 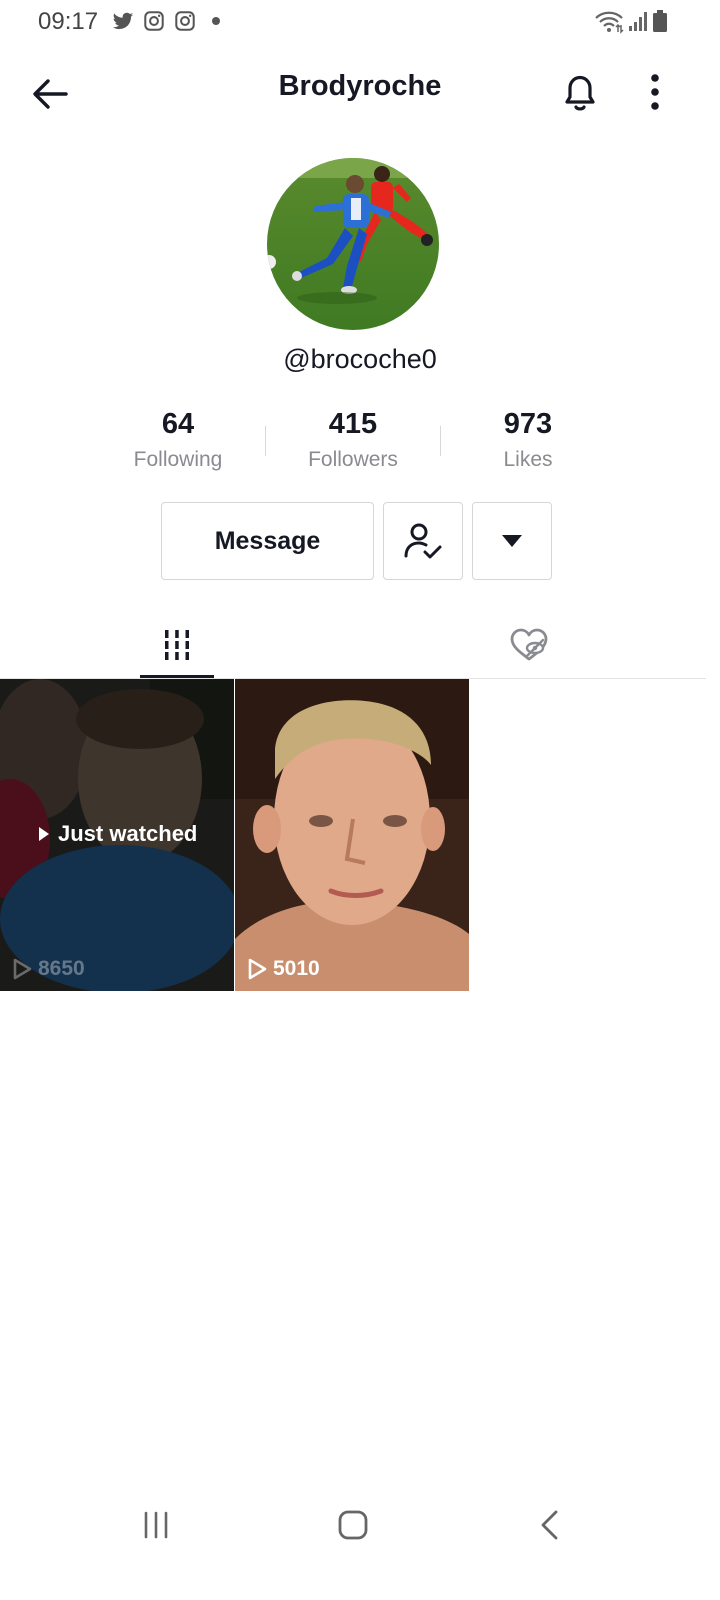 I want to click on home-icon, so click(x=353, y=1525).